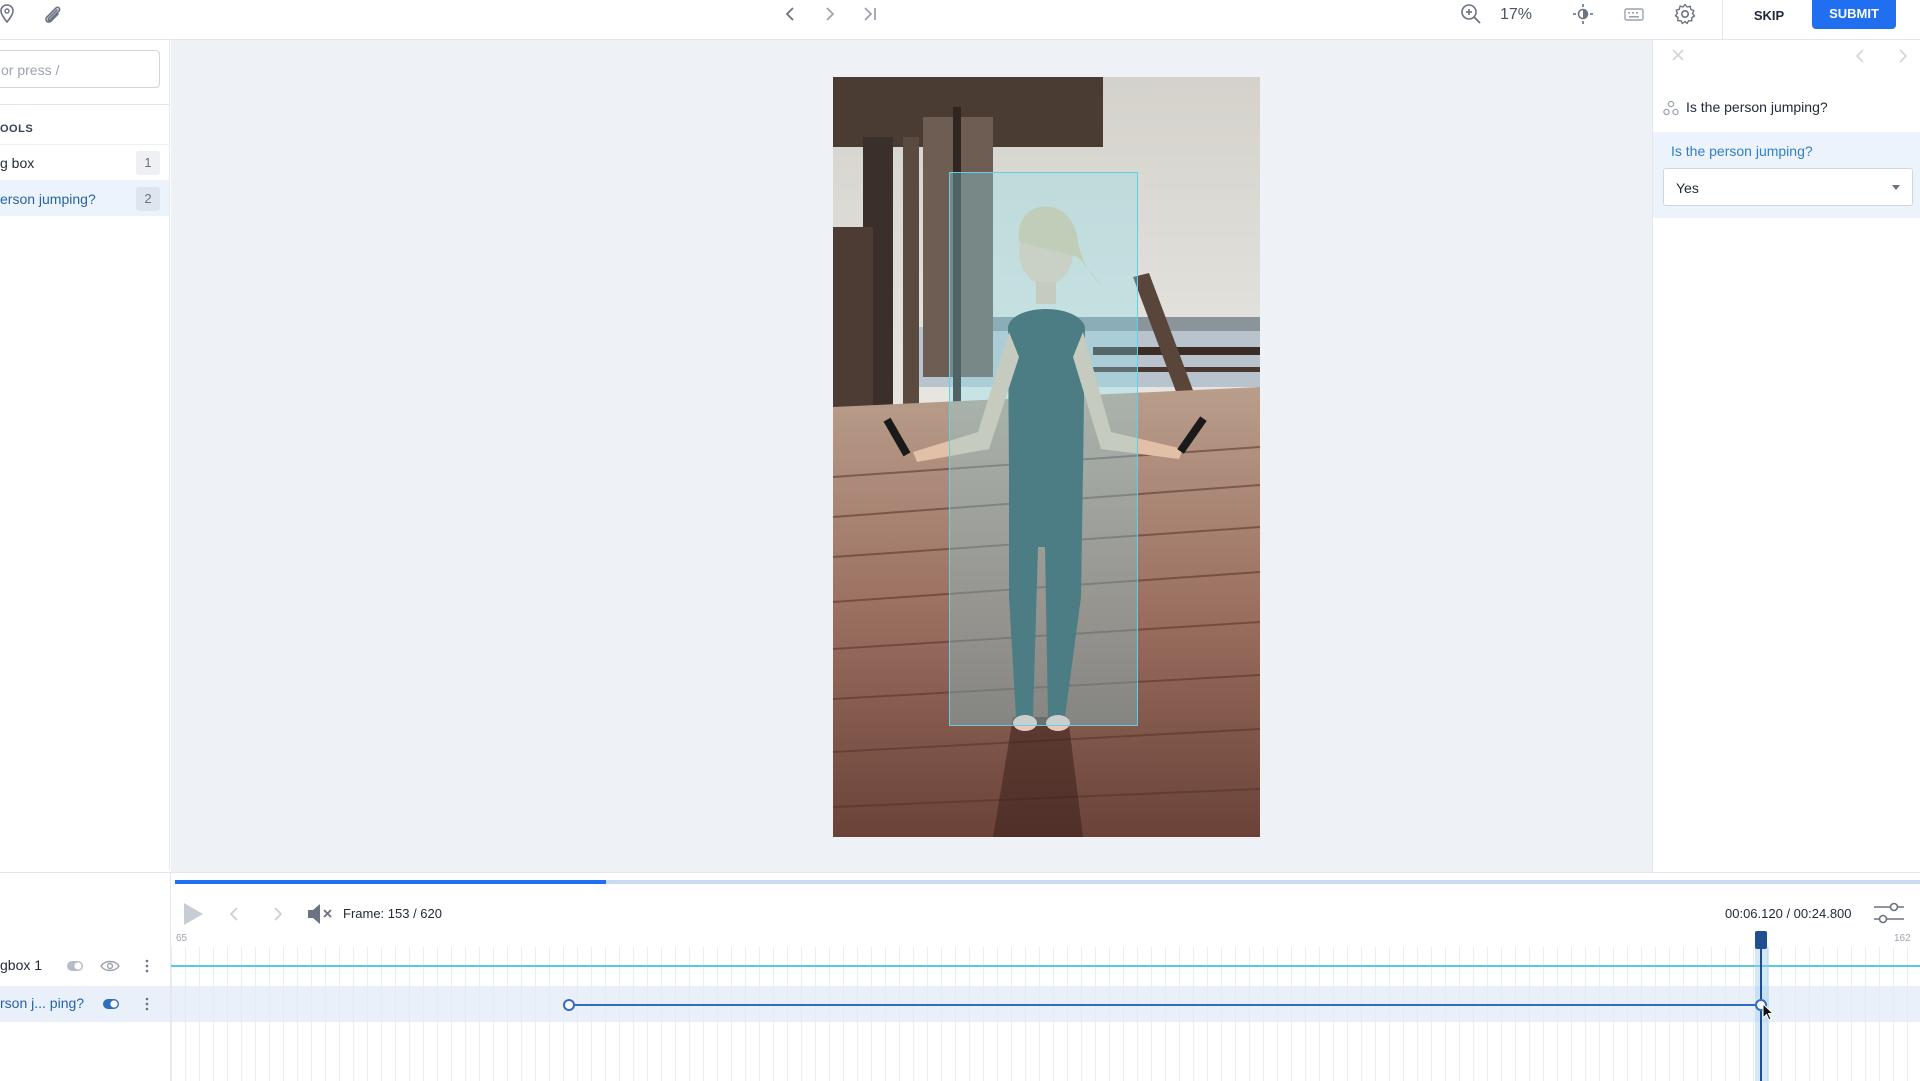  What do you see at coordinates (1854, 14) in the screenshot?
I see `submit-button: SUBMIT` at bounding box center [1854, 14].